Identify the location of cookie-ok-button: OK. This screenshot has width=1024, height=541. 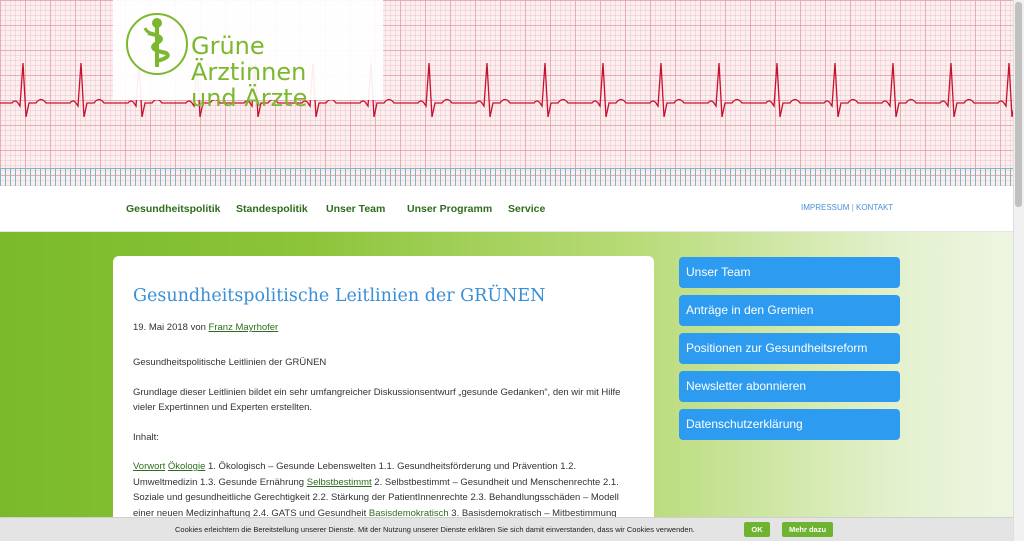
(757, 529).